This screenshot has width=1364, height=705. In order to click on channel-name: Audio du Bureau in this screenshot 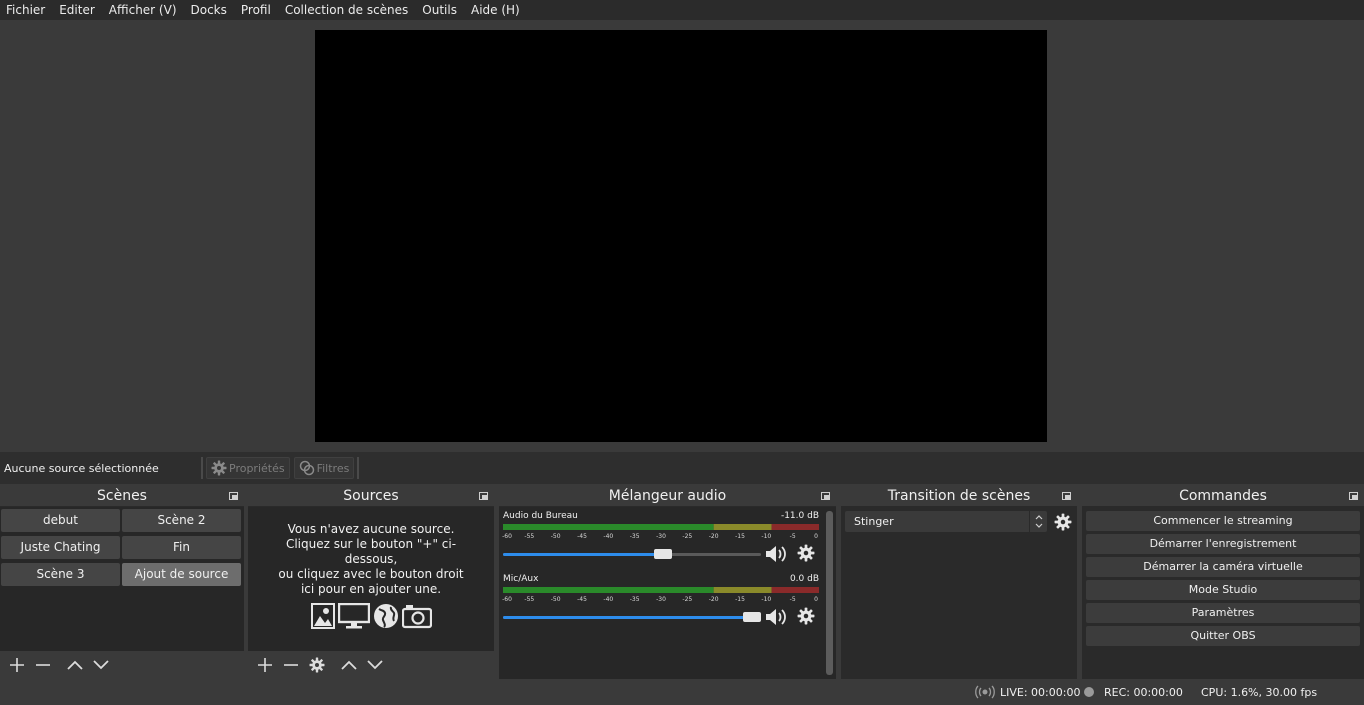, I will do `click(540, 516)`.